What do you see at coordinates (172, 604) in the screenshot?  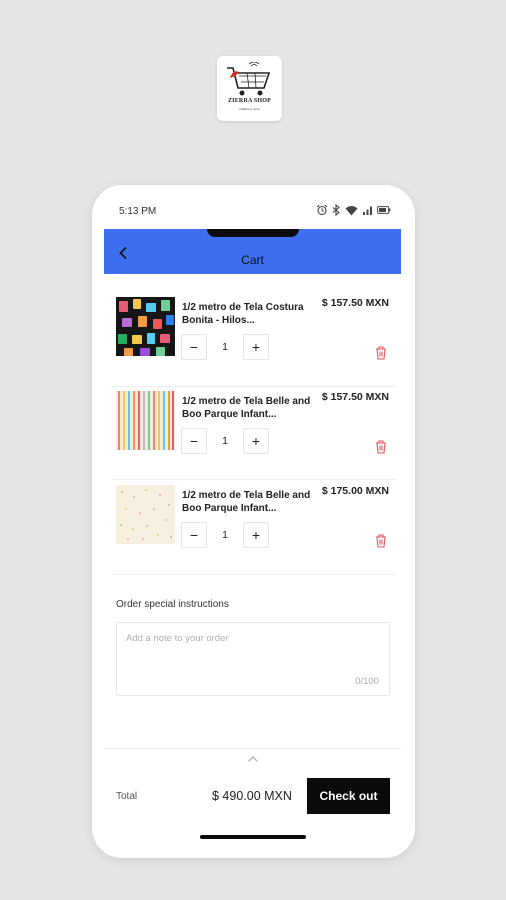 I see `order-notes-label: Order special instructions` at bounding box center [172, 604].